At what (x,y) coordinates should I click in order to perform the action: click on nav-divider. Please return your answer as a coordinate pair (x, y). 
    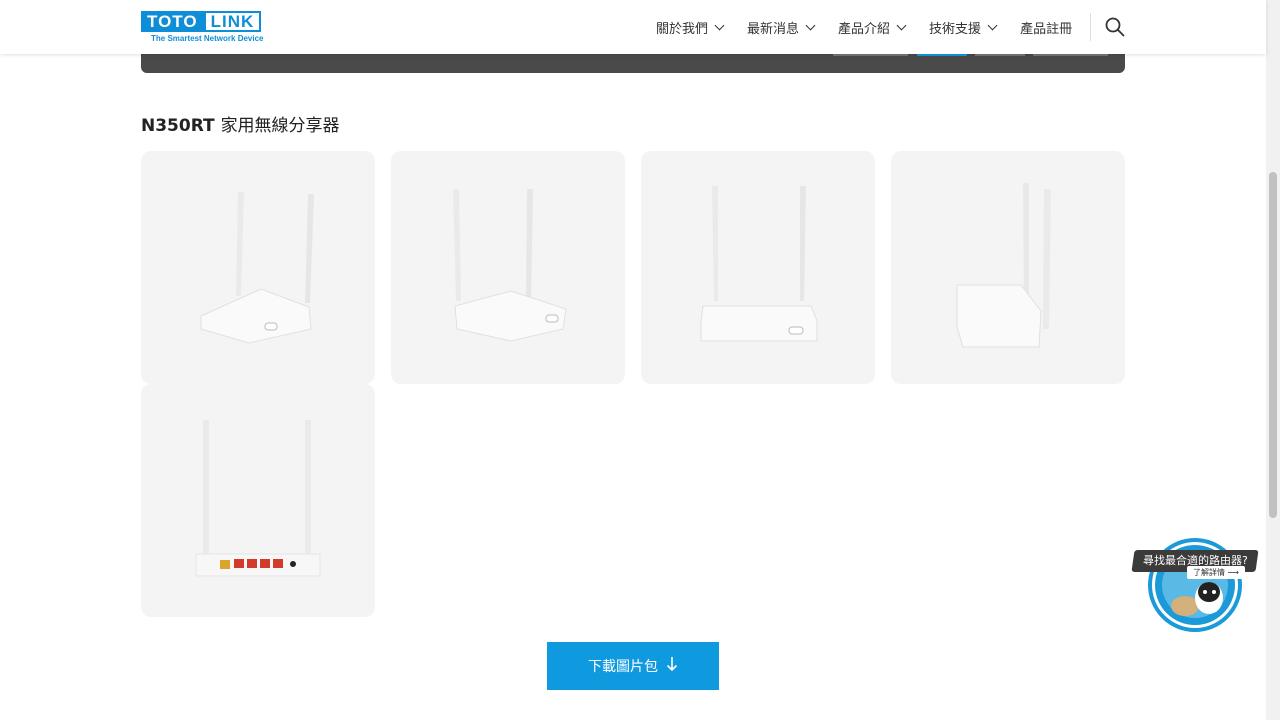
    Looking at the image, I should click on (1090, 27).